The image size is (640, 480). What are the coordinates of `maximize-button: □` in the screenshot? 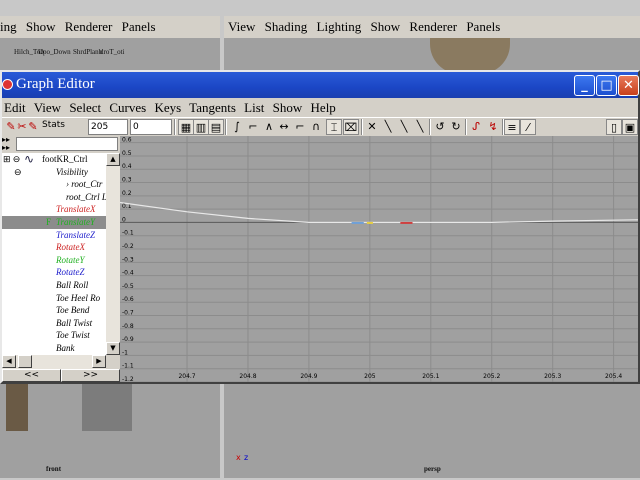 It's located at (606, 85).